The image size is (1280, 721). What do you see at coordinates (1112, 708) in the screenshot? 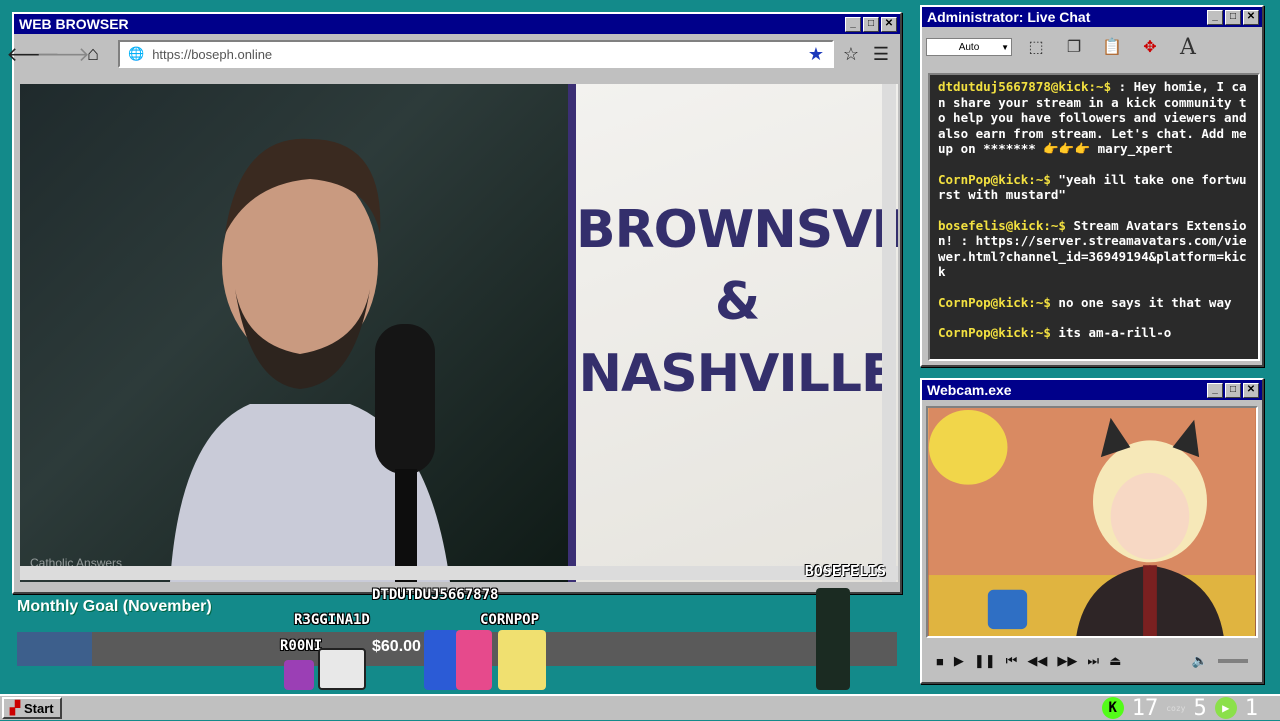
I see `kick-icon: K` at bounding box center [1112, 708].